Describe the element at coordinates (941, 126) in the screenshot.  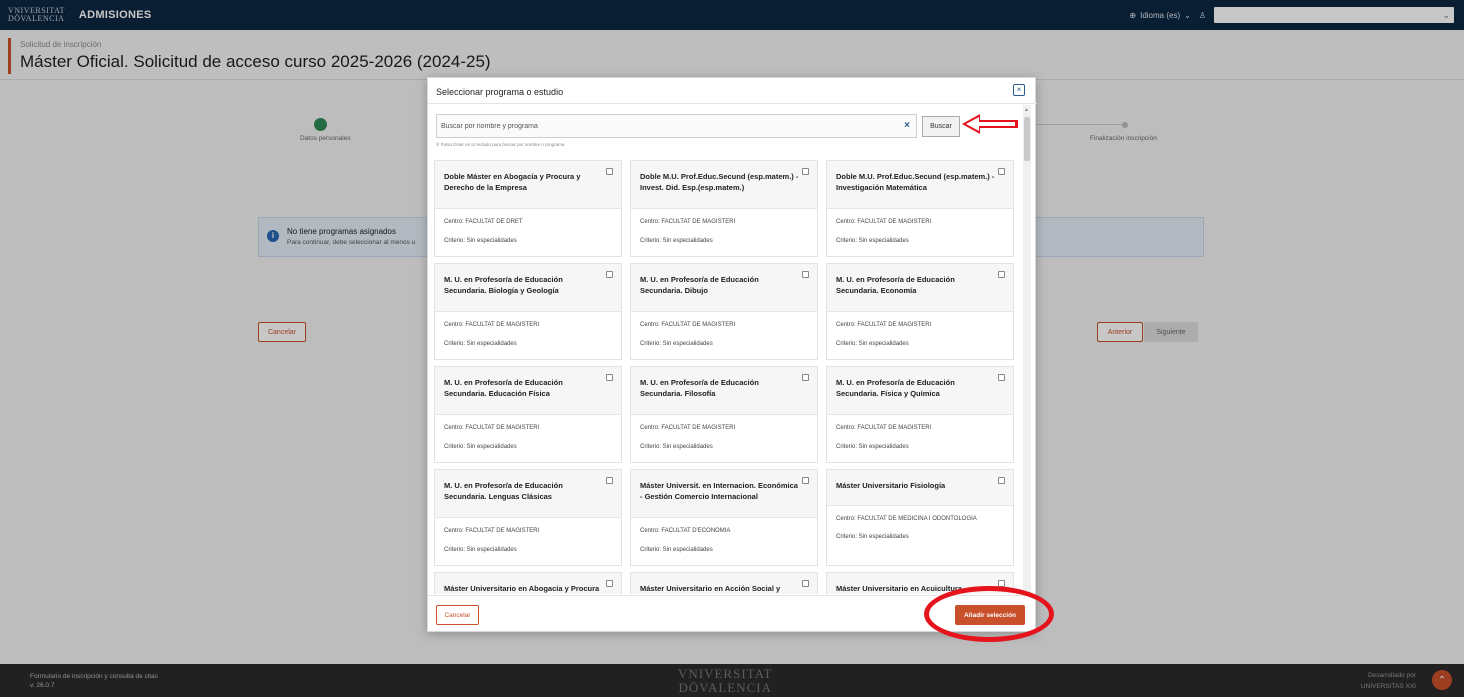
I see `search-button: Buscar` at that location.